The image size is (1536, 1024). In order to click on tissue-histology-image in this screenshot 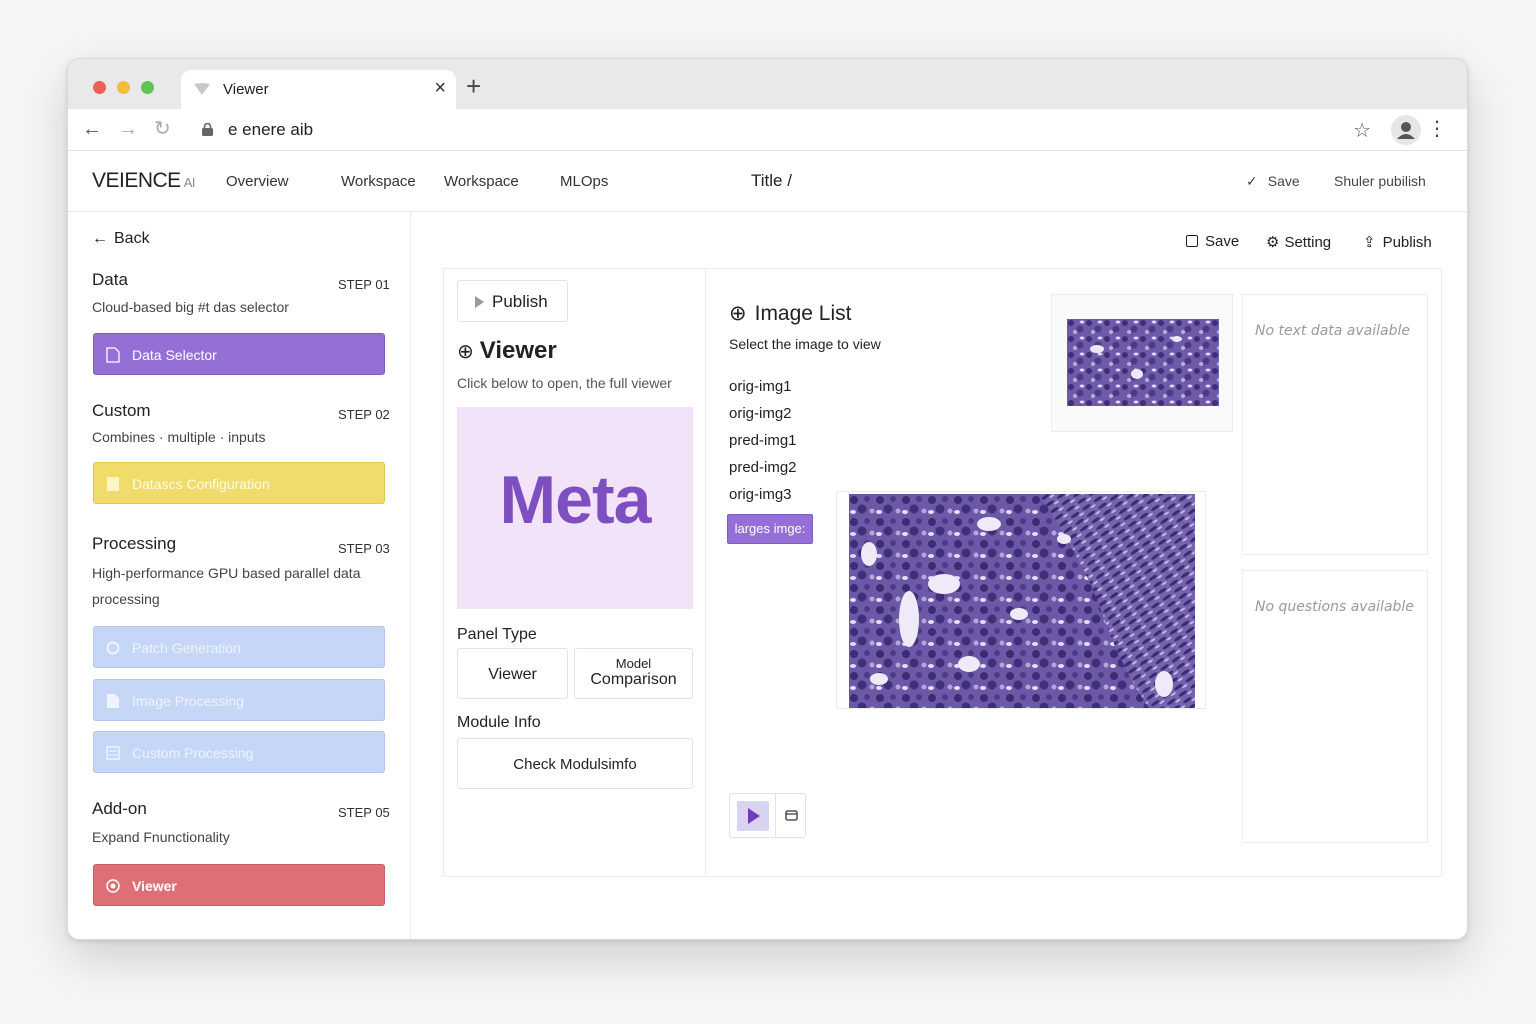, I will do `click(1022, 601)`.